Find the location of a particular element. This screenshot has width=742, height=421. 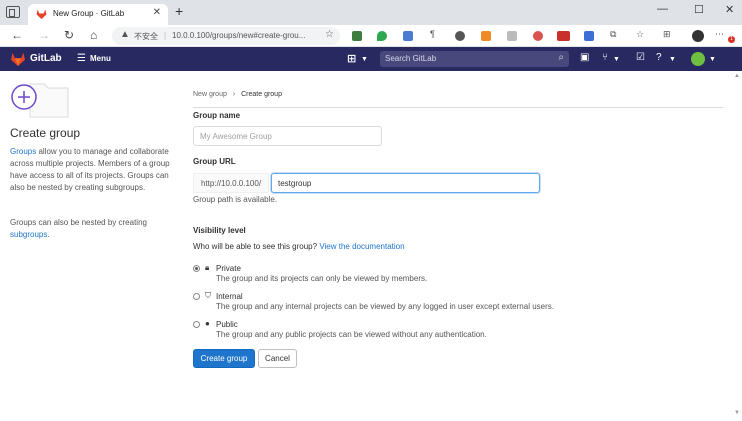

gitlab-logo-icon is located at coordinates (18, 59).